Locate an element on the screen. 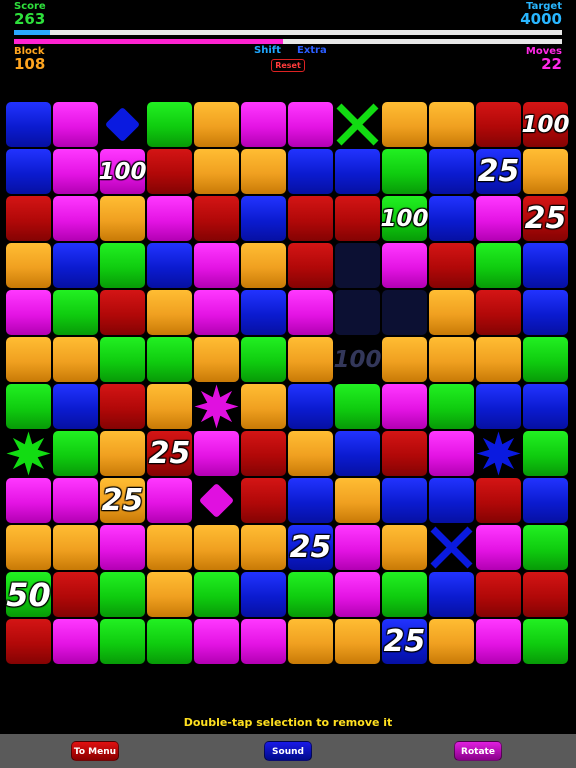 The image size is (576, 768). sound-button: Sound is located at coordinates (288, 751).